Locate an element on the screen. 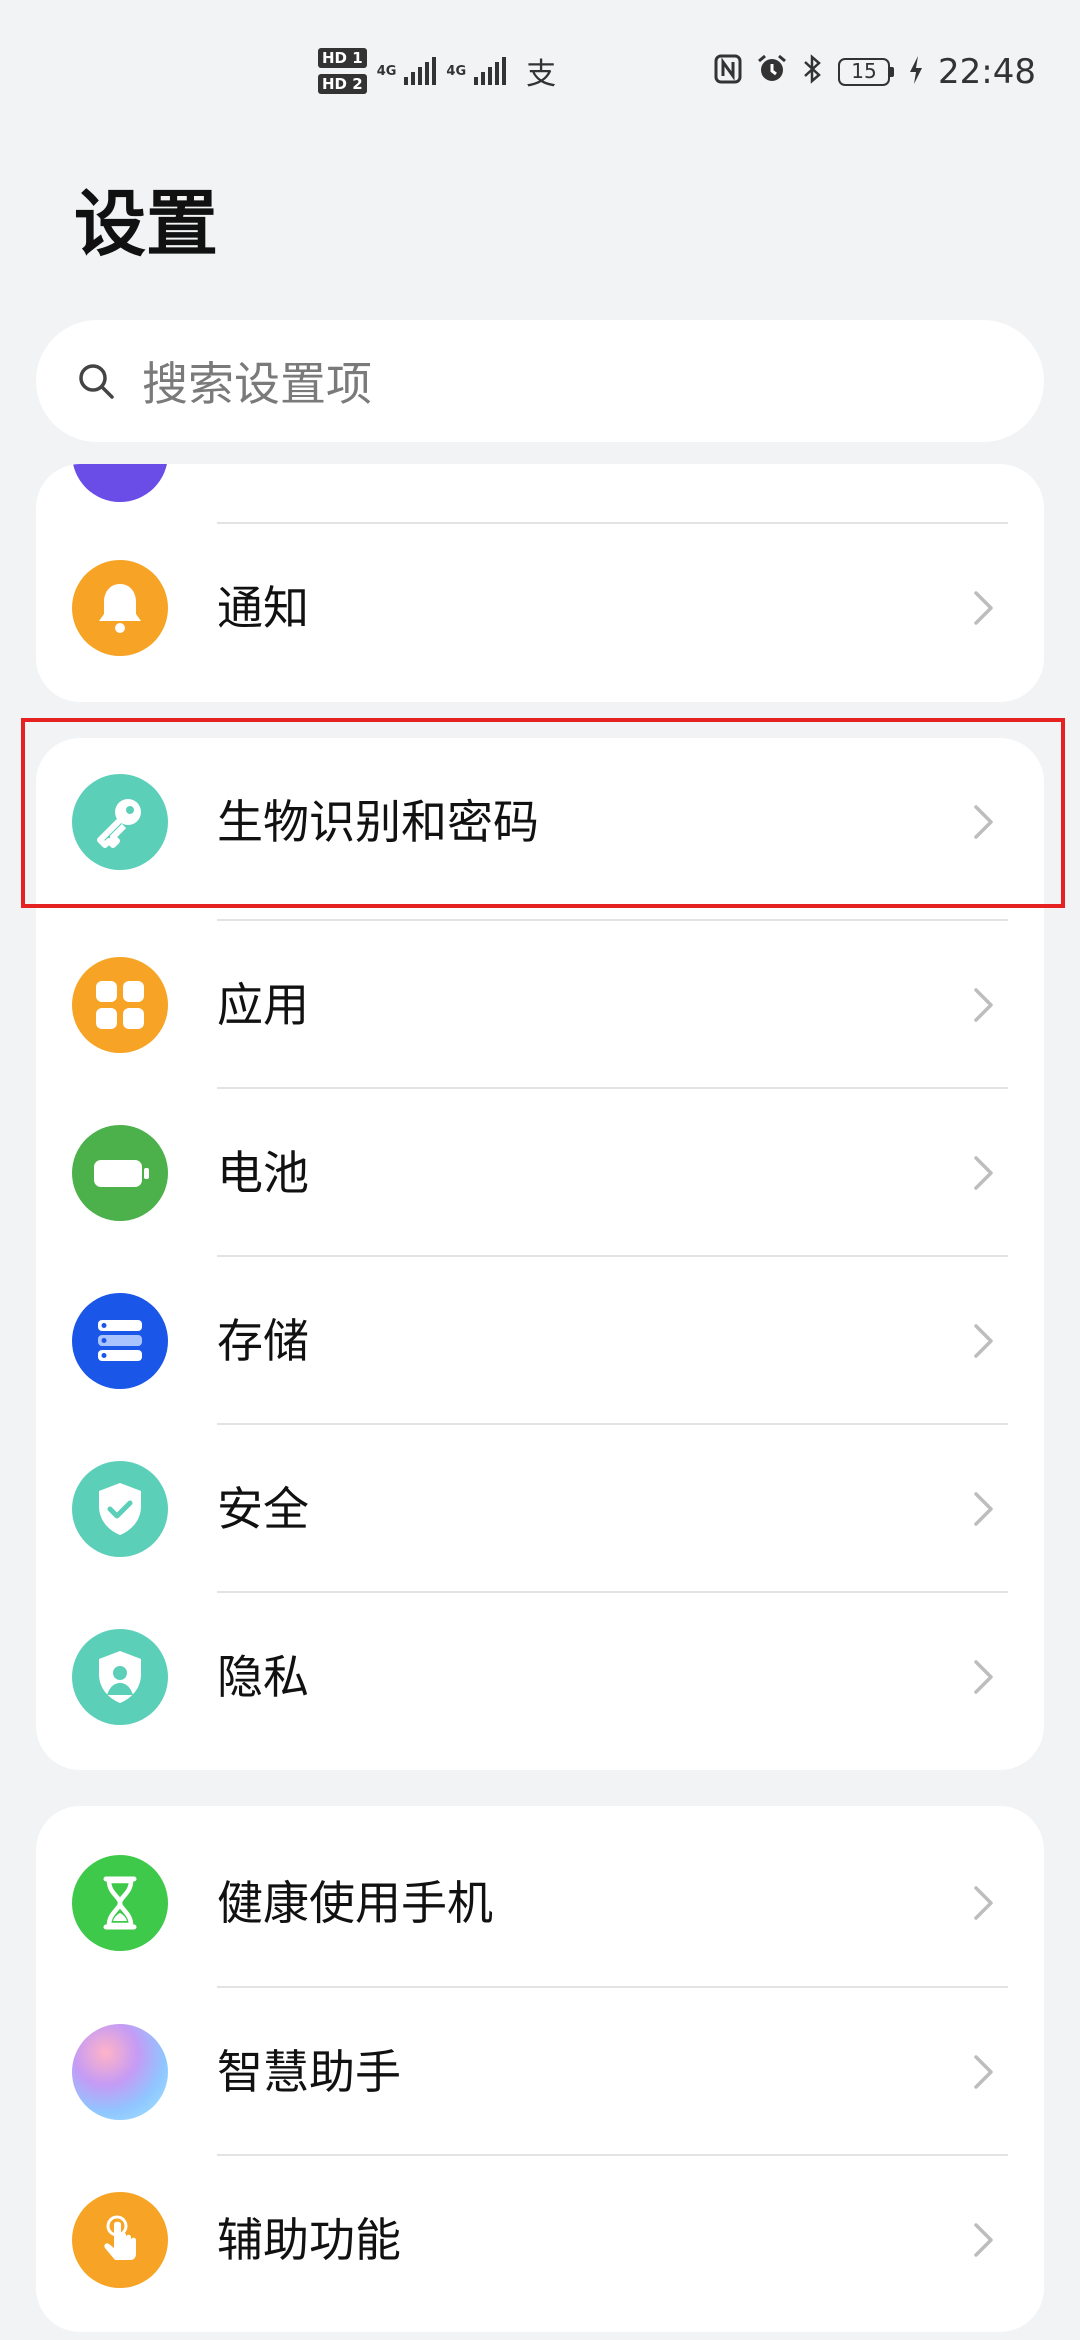 The width and height of the screenshot is (1080, 2340). battery-tip is located at coordinates (892, 72).